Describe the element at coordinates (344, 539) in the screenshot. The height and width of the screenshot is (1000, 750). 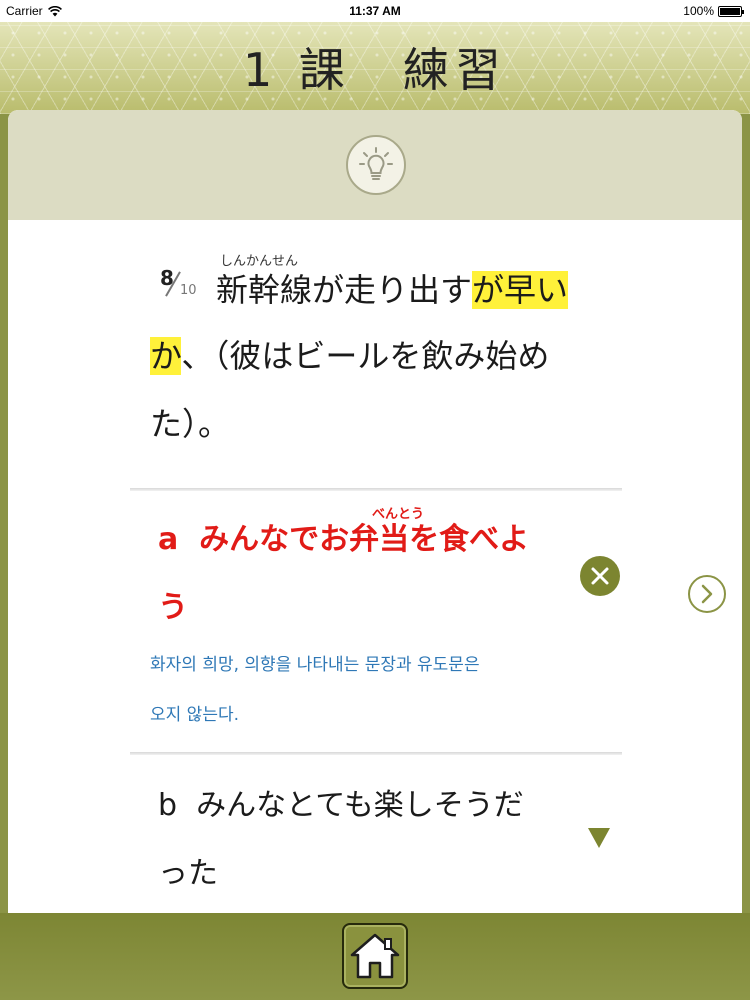
I see `option-a-line-1: a みんなでお弁当を食べよ` at that location.